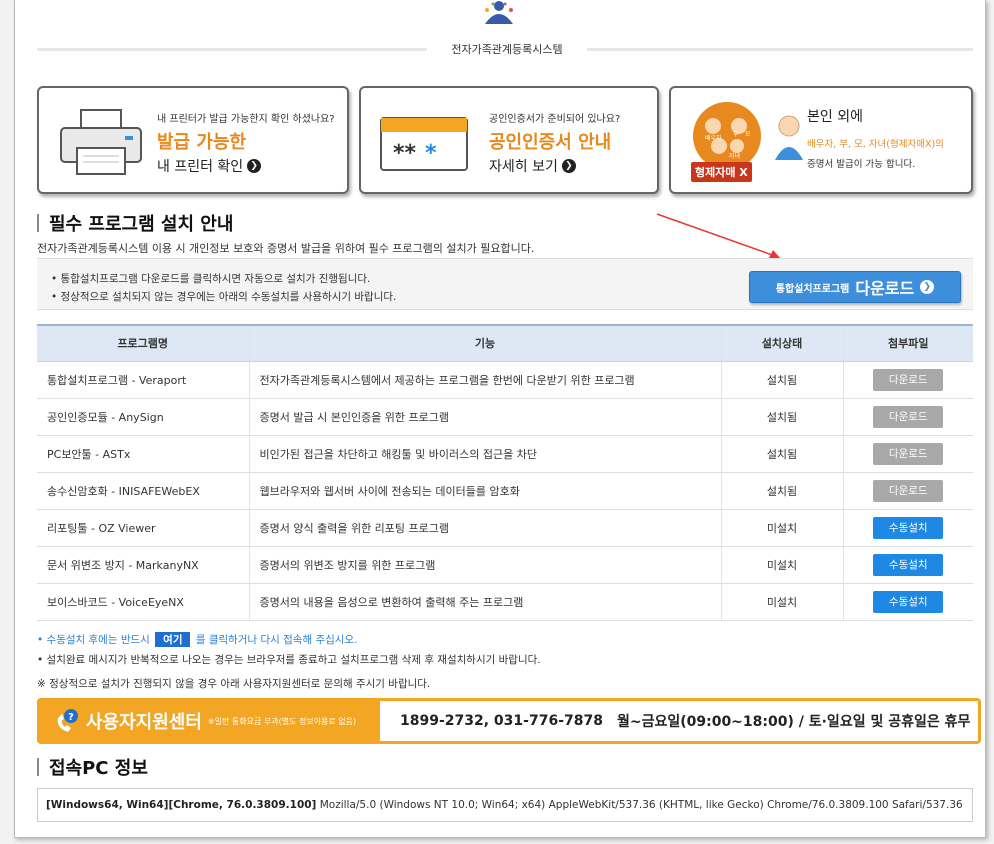 The image size is (994, 844). What do you see at coordinates (98, 768) in the screenshot?
I see `pc-info-title-text: 접속PC 정보` at bounding box center [98, 768].